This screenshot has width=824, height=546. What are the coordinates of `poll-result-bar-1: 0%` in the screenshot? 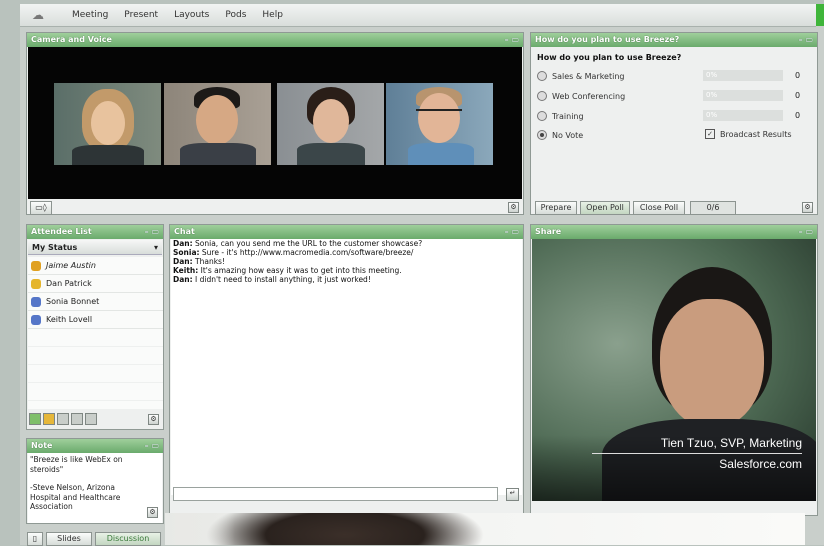 It's located at (743, 75).